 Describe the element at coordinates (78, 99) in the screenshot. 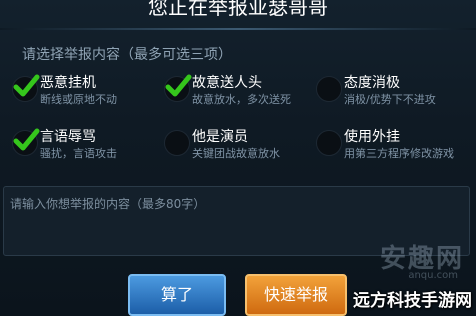

I see `option-desc: 断线或原地不动` at that location.